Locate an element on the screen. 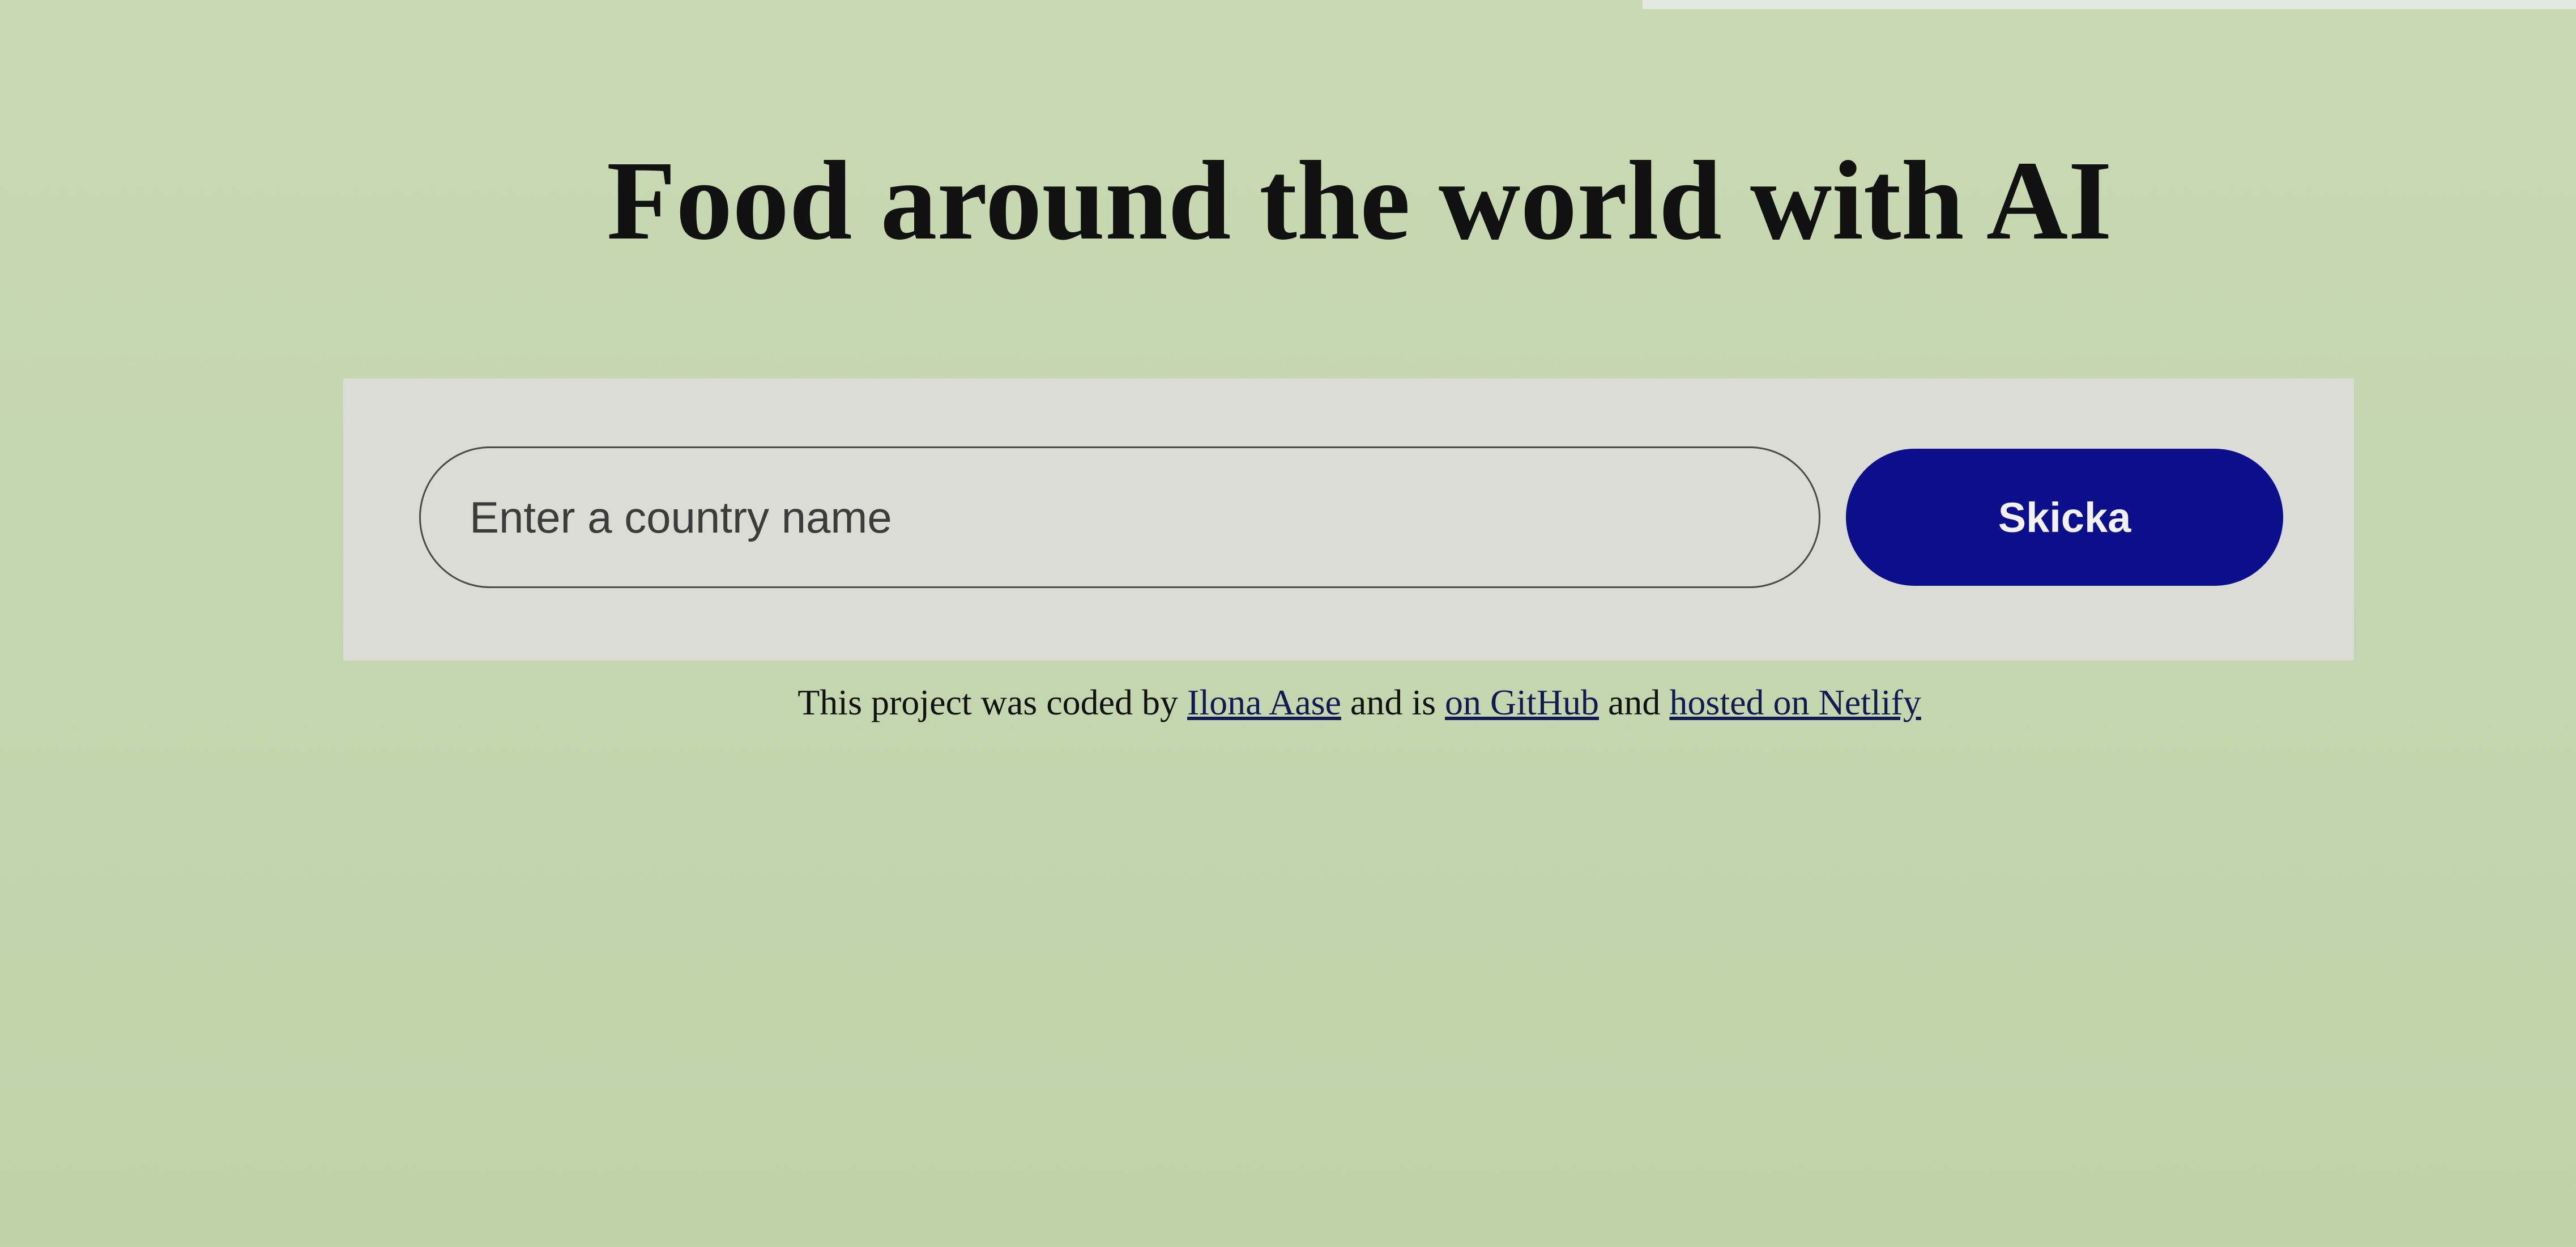 Image resolution: width=2576 pixels, height=1247 pixels. footer-connector: and is located at coordinates (1634, 702).